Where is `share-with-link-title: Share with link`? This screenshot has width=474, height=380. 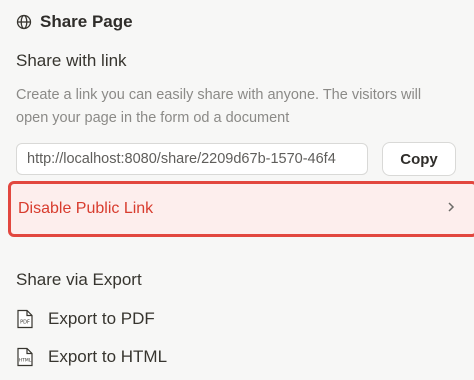 share-with-link-title: Share with link is located at coordinates (71, 60).